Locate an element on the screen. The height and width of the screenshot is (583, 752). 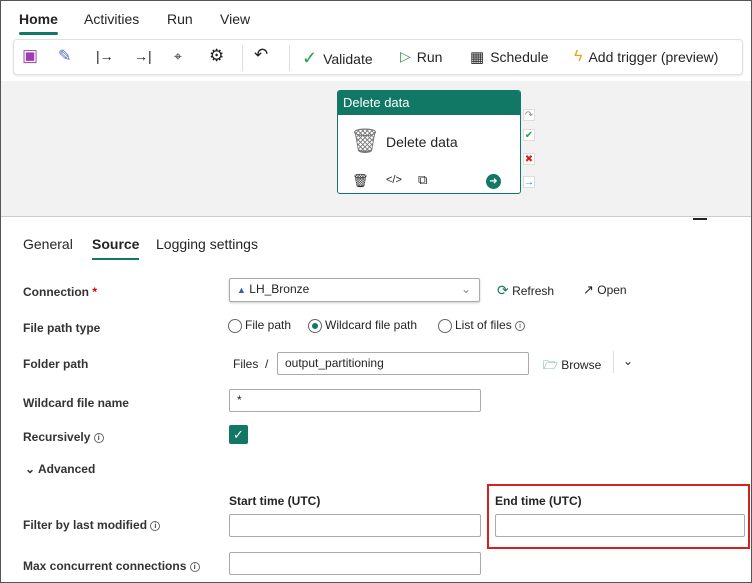
activity-header: Delete data is located at coordinates (429, 103).